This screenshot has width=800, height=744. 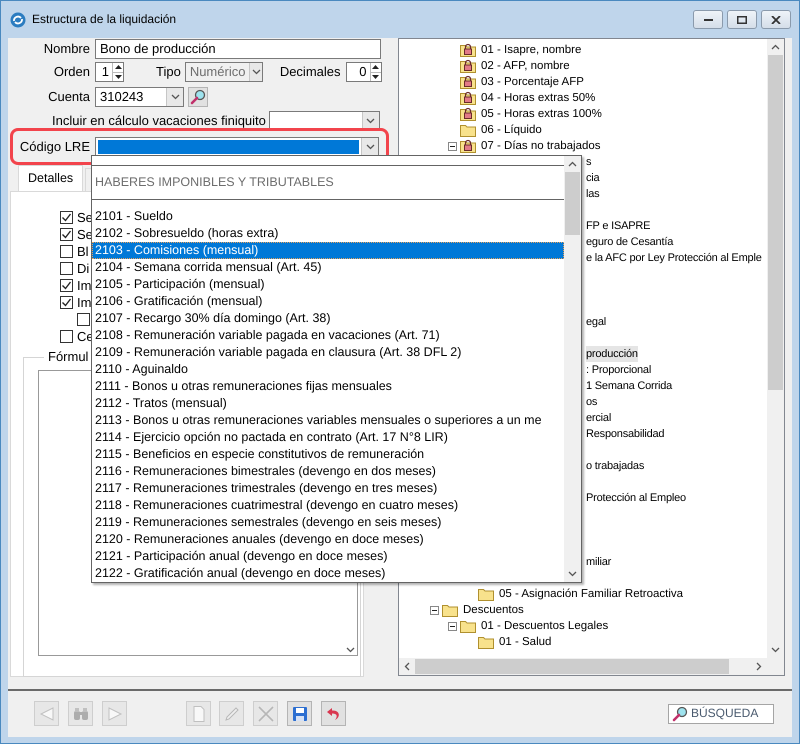 I want to click on field-label: Tipo, so click(x=168, y=72).